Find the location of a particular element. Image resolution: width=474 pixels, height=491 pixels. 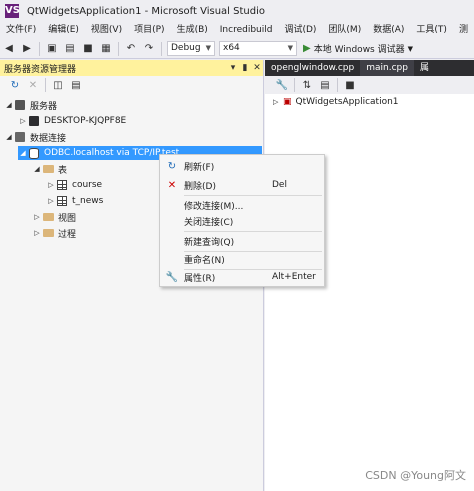

tree-node-table-t-news: ▷ t_news is located at coordinates (74, 201).